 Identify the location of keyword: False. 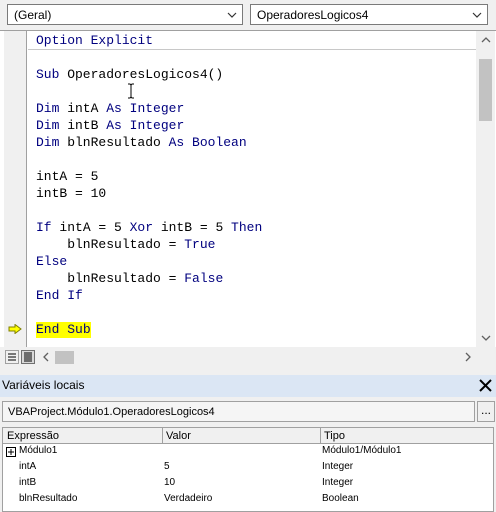
(204, 278).